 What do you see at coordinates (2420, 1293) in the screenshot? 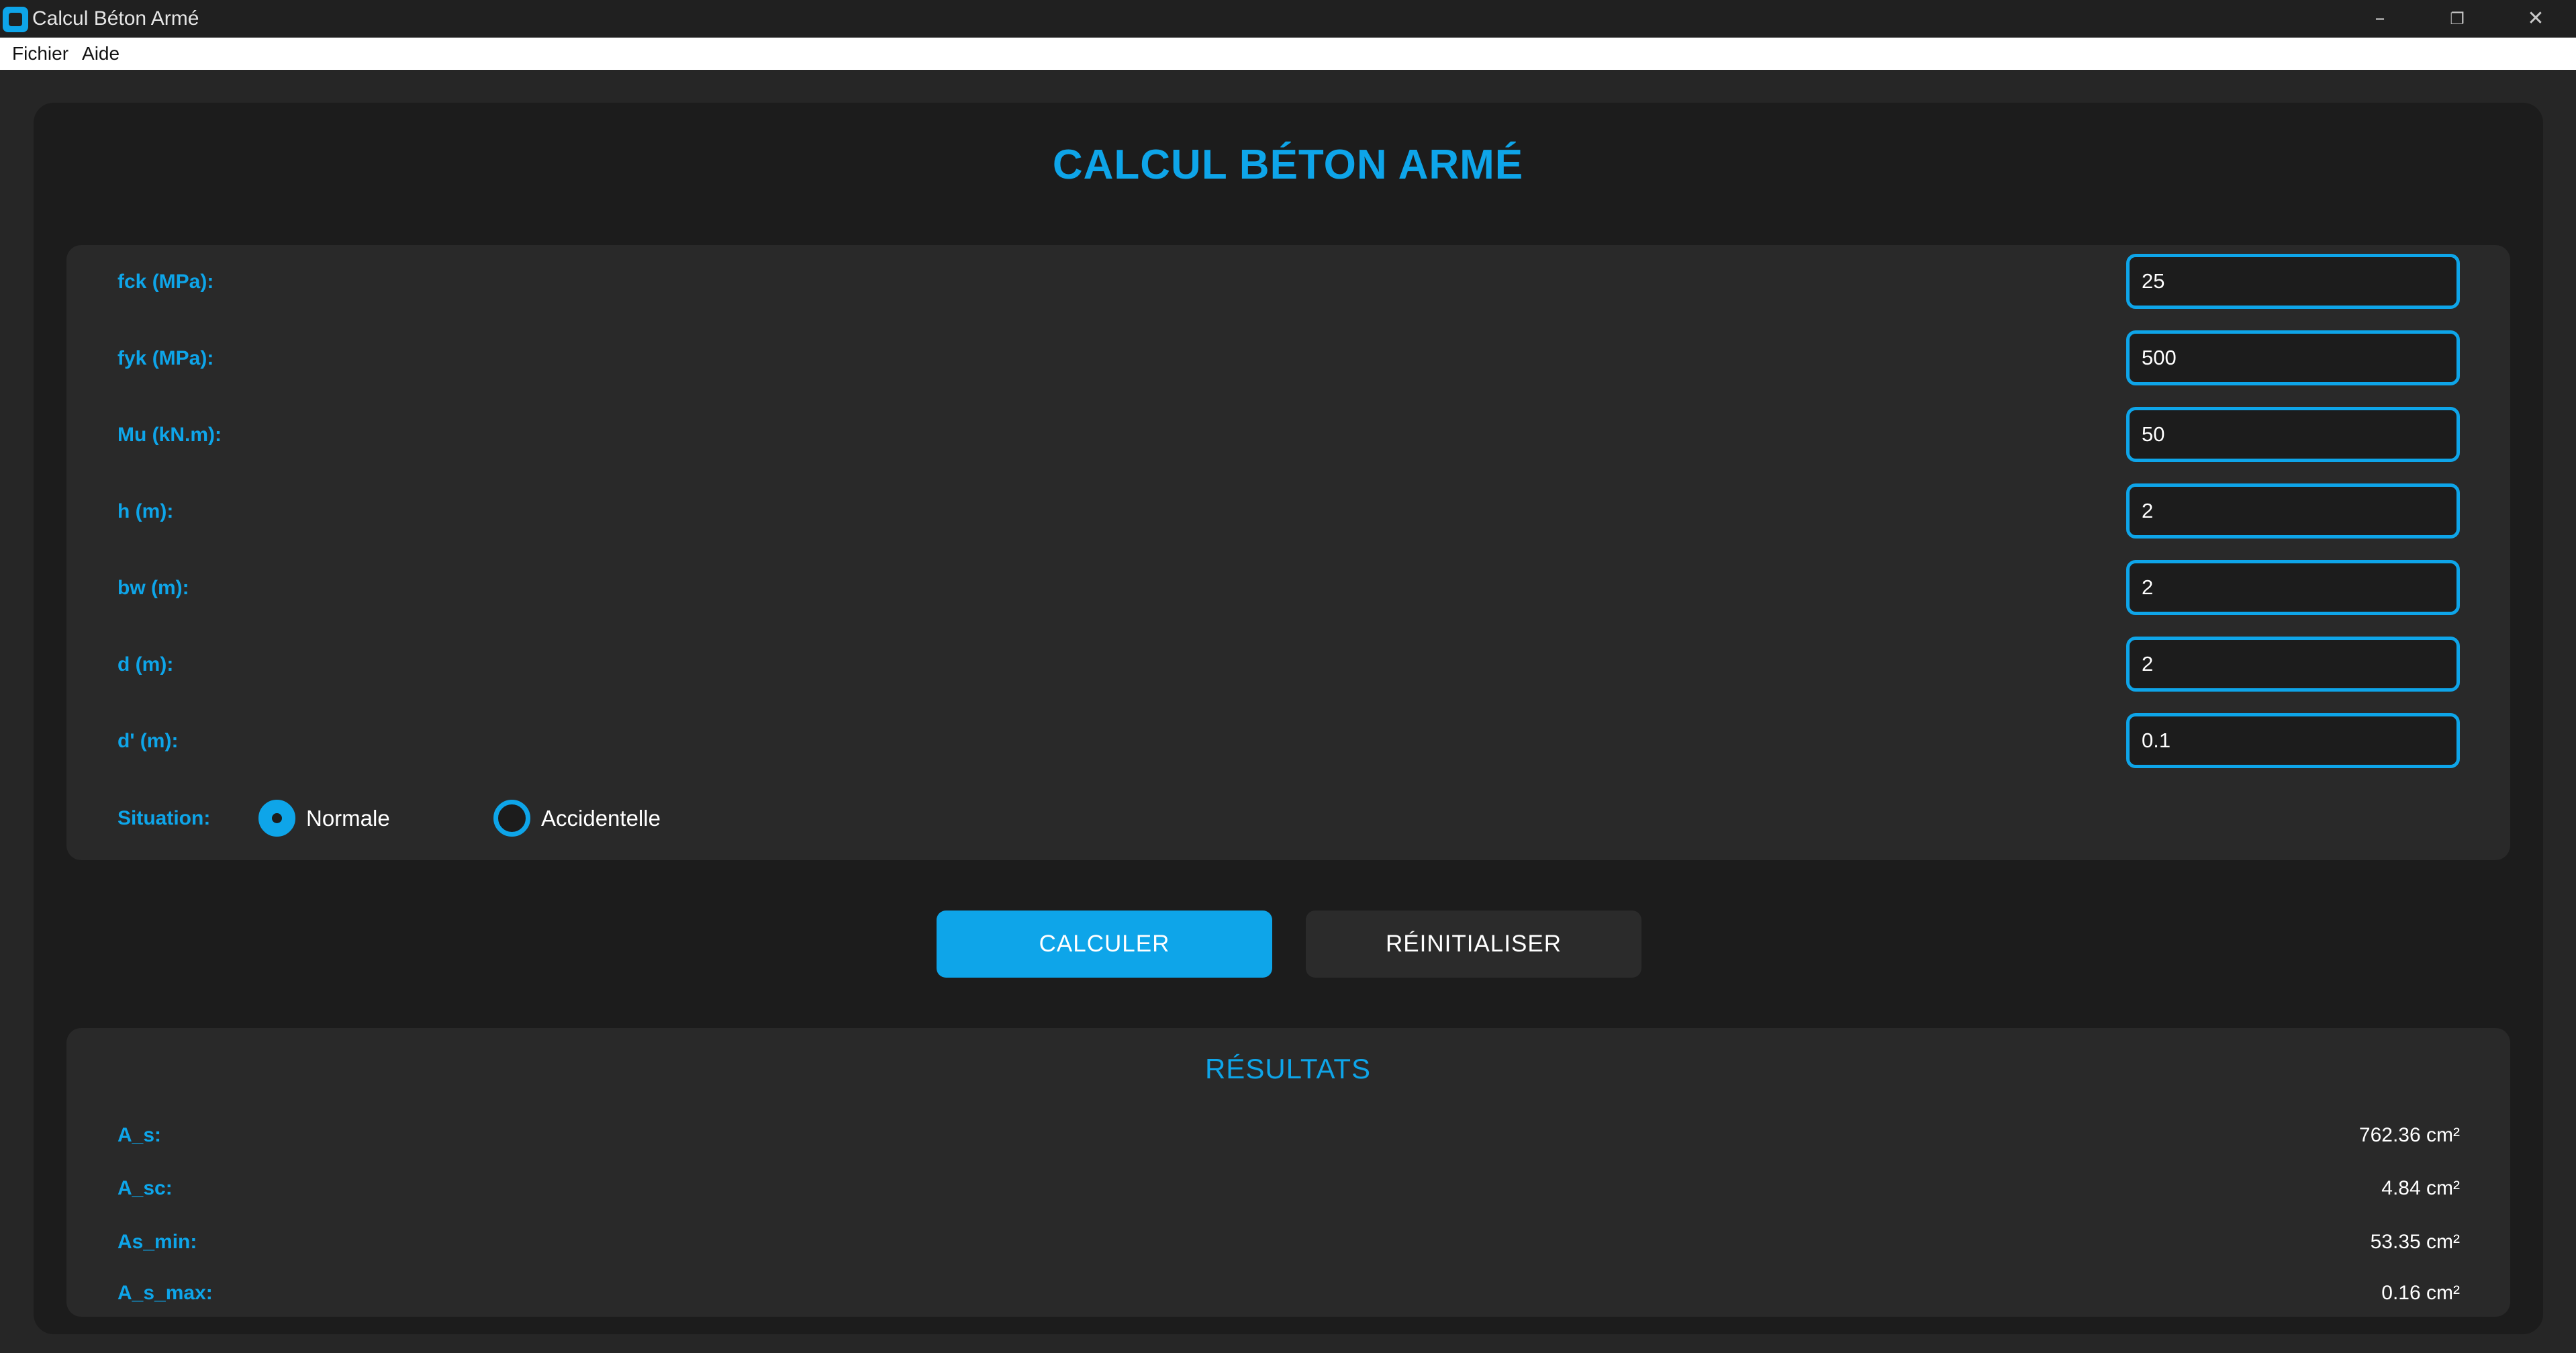
I see `result-asmax-value: 0.16 cm²` at bounding box center [2420, 1293].